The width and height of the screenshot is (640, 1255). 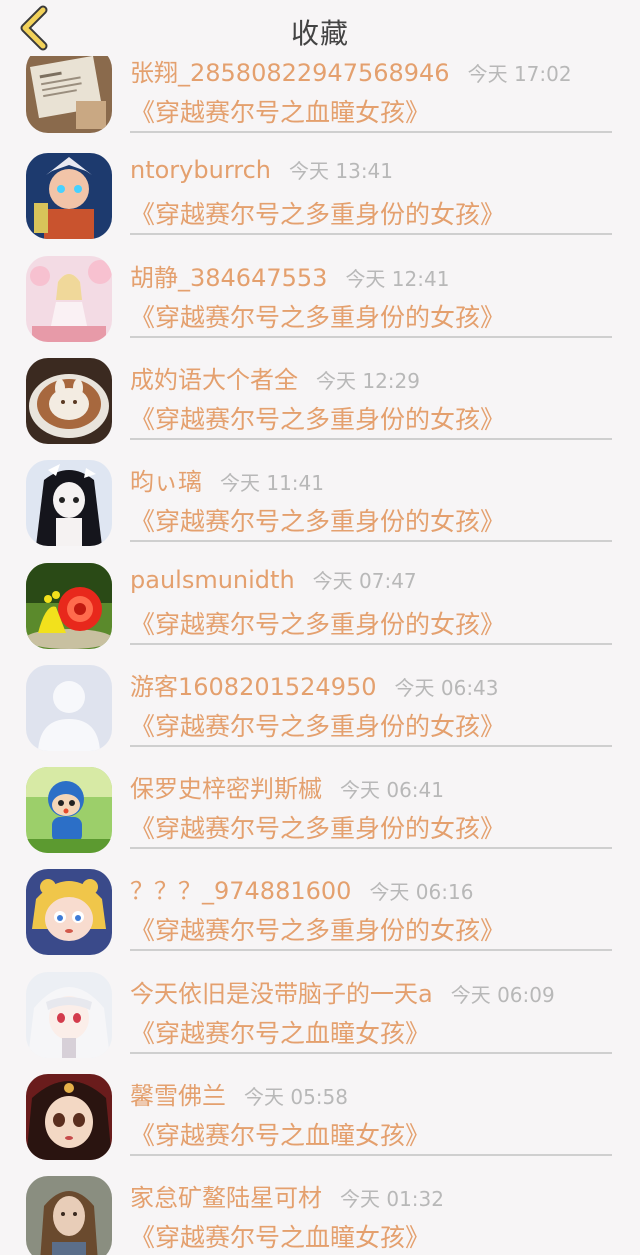 What do you see at coordinates (296, 1097) in the screenshot?
I see `timestamp: 今天 05:58` at bounding box center [296, 1097].